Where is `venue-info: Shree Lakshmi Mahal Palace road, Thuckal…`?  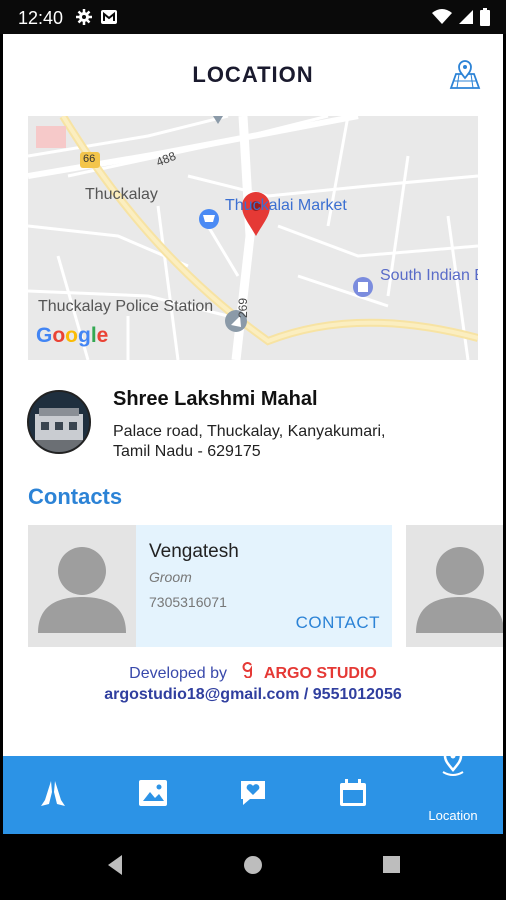
venue-info: Shree Lakshmi Mahal Palace road, Thuckal… is located at coordinates (253, 429).